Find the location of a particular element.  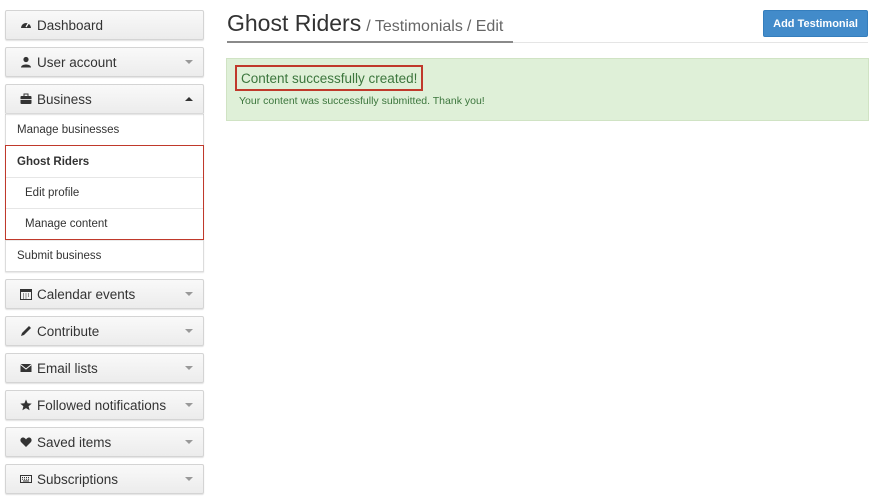

keyboard-icon is located at coordinates (25, 479).